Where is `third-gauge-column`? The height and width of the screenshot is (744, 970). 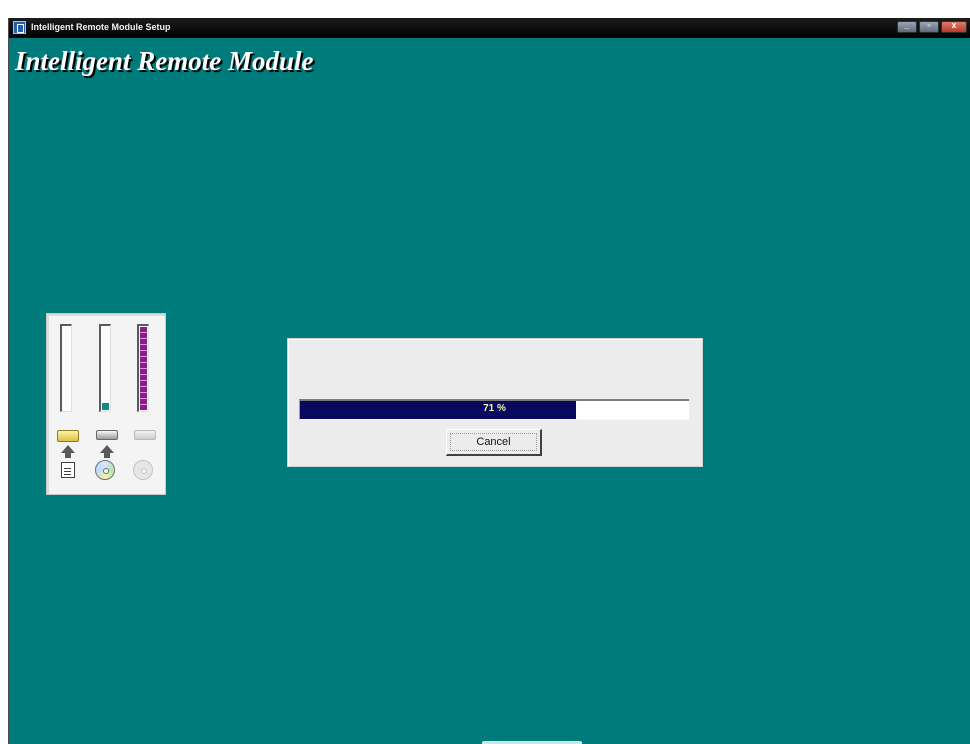
third-gauge-column is located at coordinates (145, 404).